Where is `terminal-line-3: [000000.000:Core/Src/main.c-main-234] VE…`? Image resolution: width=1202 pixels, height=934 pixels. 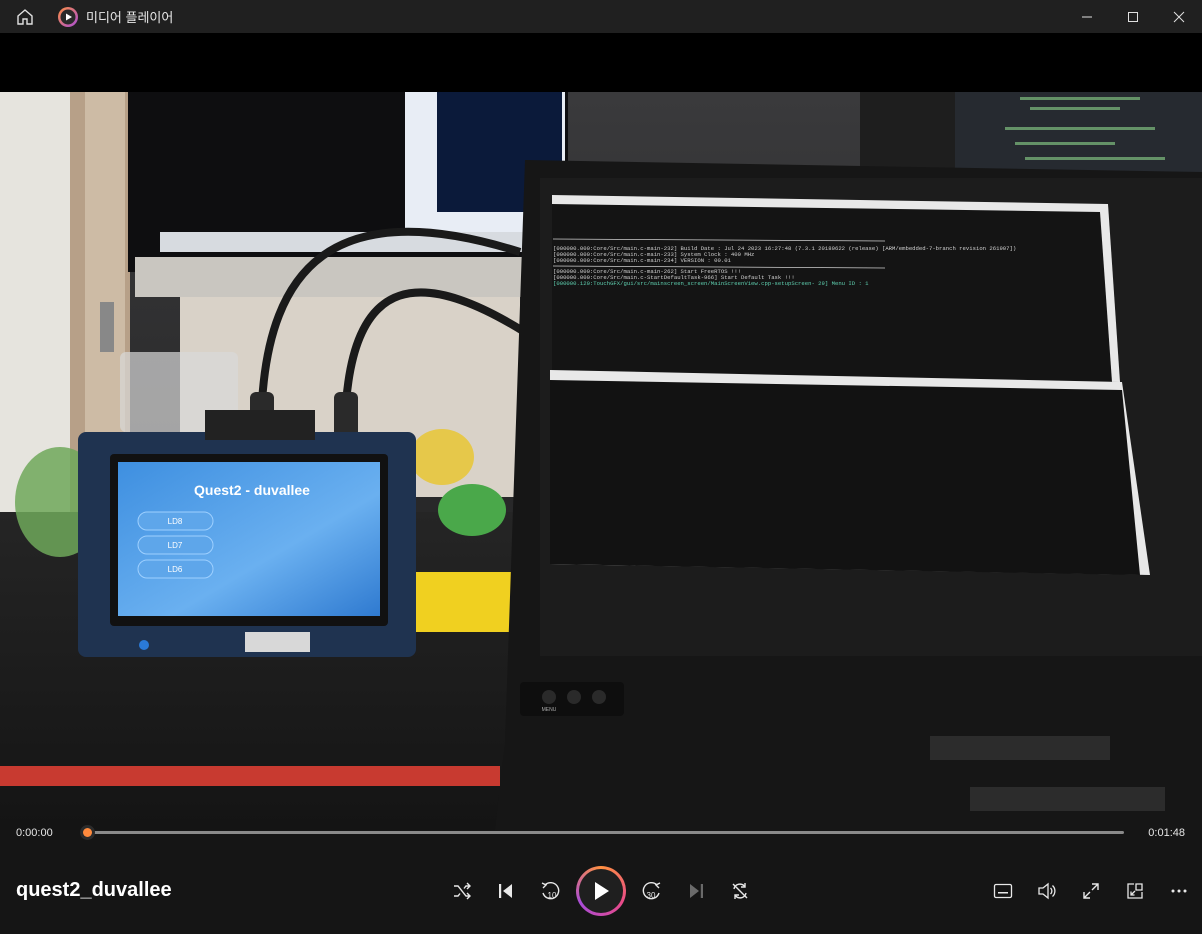 terminal-line-3: [000000.000:Core/Src/main.c-main-234] VE… is located at coordinates (642, 260).